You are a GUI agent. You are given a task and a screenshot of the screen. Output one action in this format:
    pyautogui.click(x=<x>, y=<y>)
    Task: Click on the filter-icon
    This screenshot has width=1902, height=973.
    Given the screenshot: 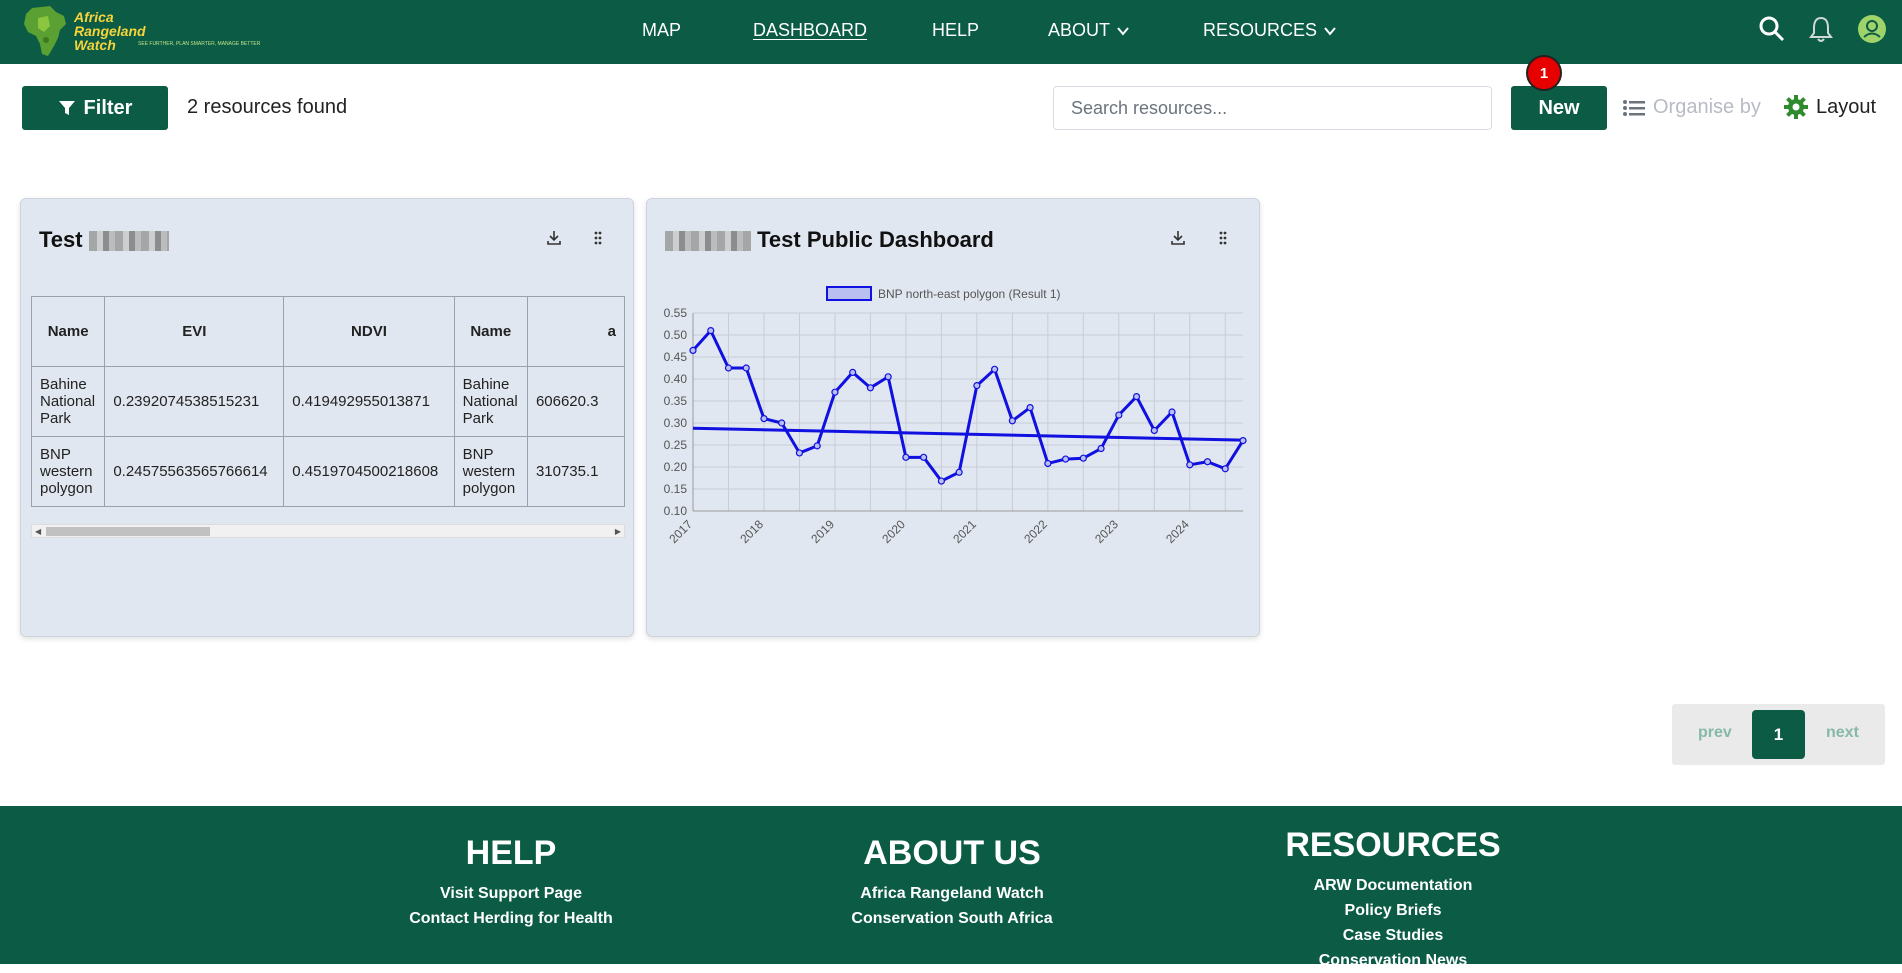 What is the action you would take?
    pyautogui.click(x=66, y=108)
    